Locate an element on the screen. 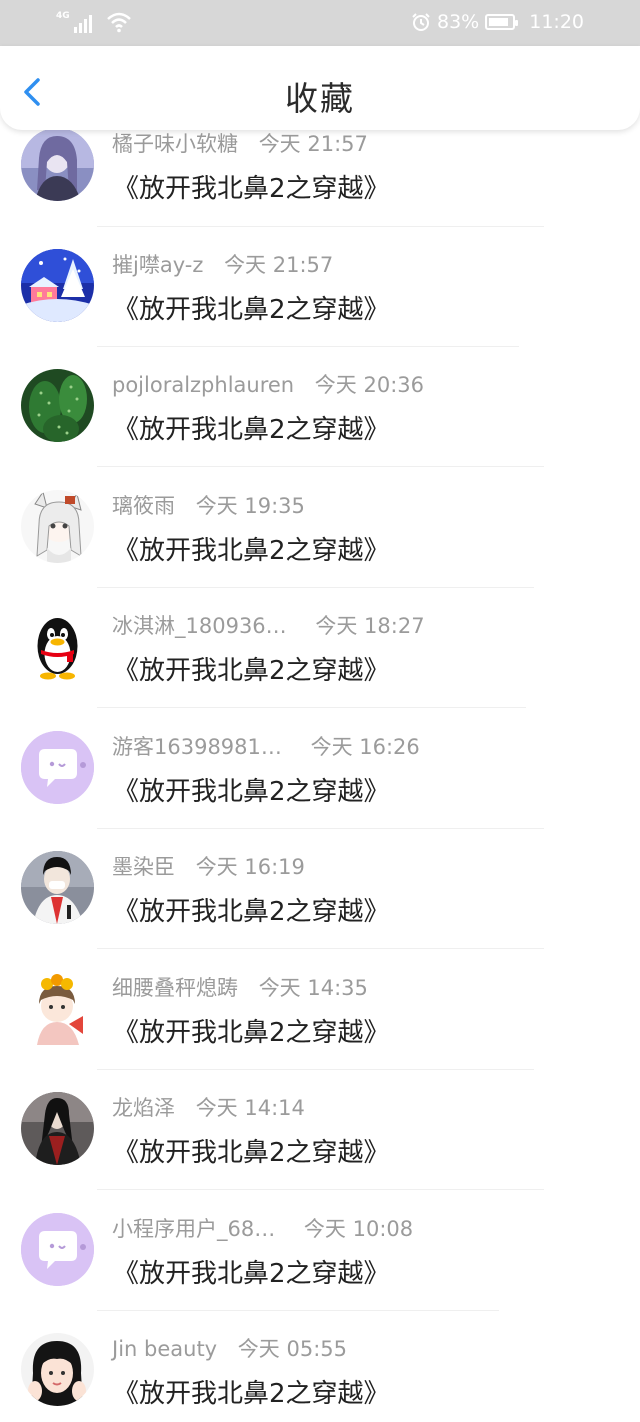 The width and height of the screenshot is (640, 1422). list-item: 墨染臣 今天 16:19 《放开我北鼻2之穿越》 is located at coordinates (320, 911).